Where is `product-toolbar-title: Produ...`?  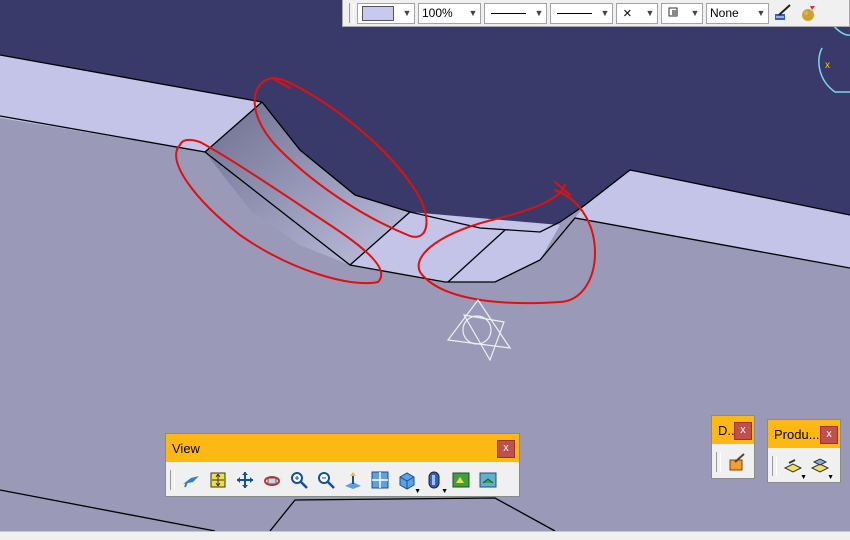
product-toolbar-title: Produ... is located at coordinates (797, 434).